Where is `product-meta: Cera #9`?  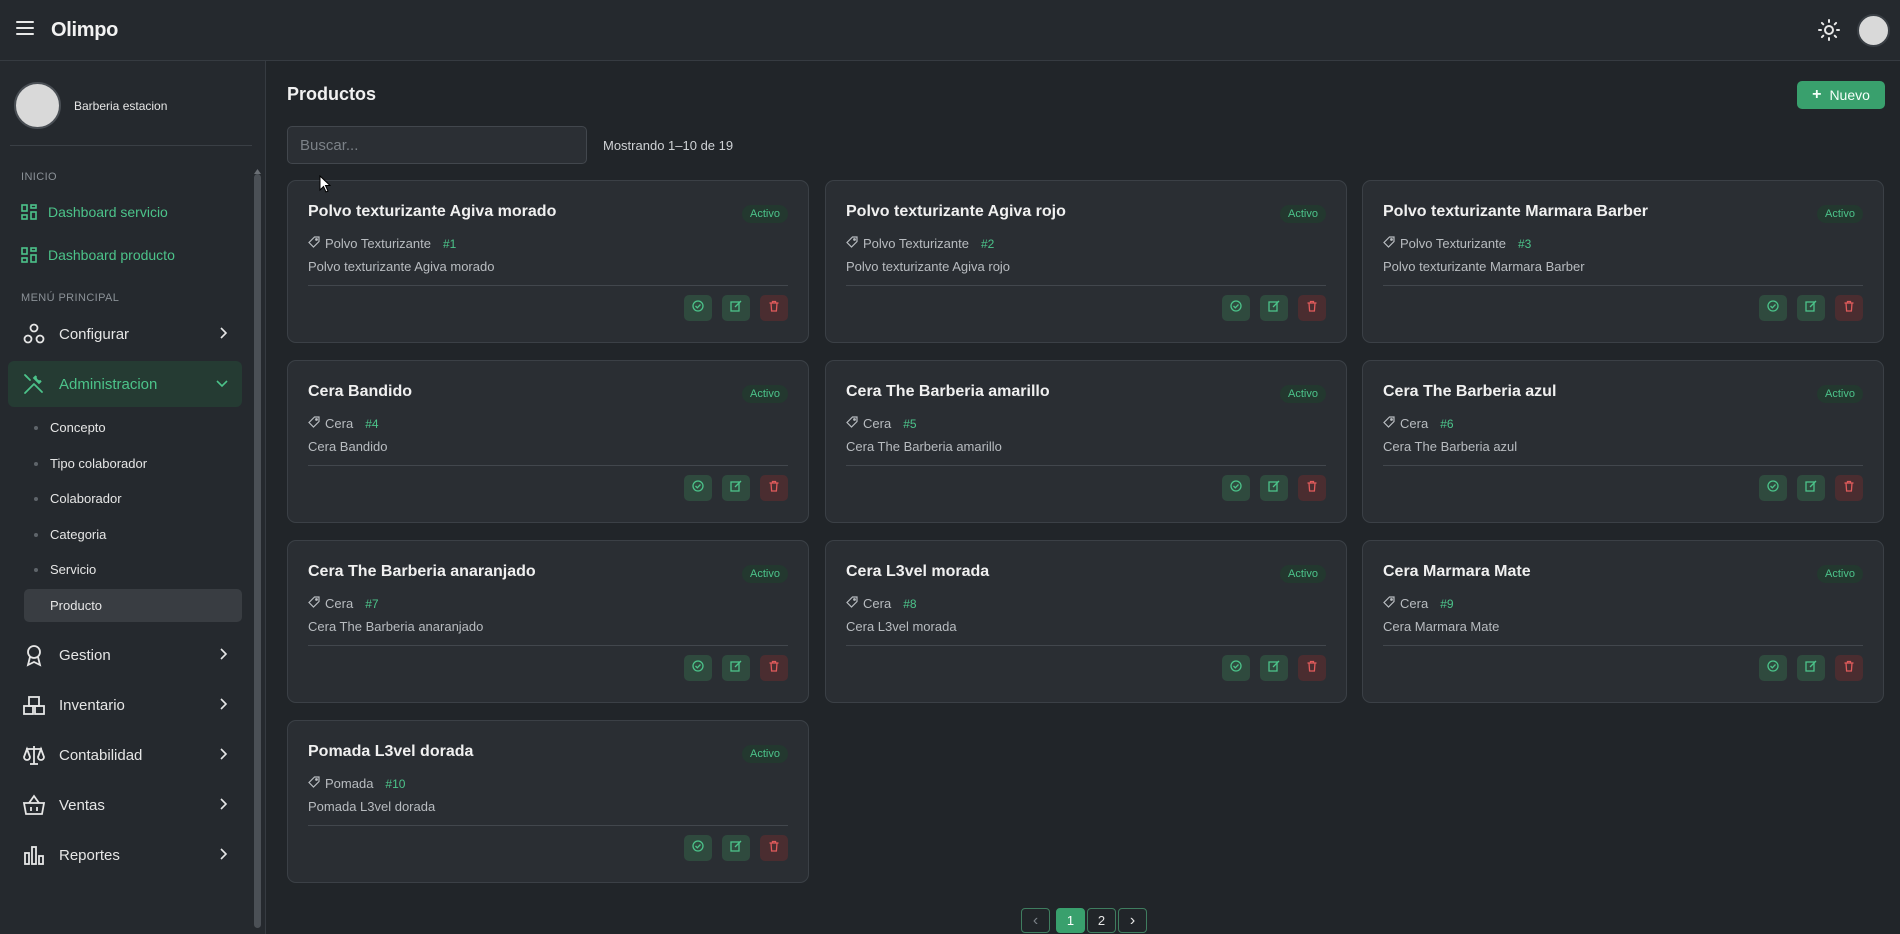
product-meta: Cera #9 is located at coordinates (1418, 603).